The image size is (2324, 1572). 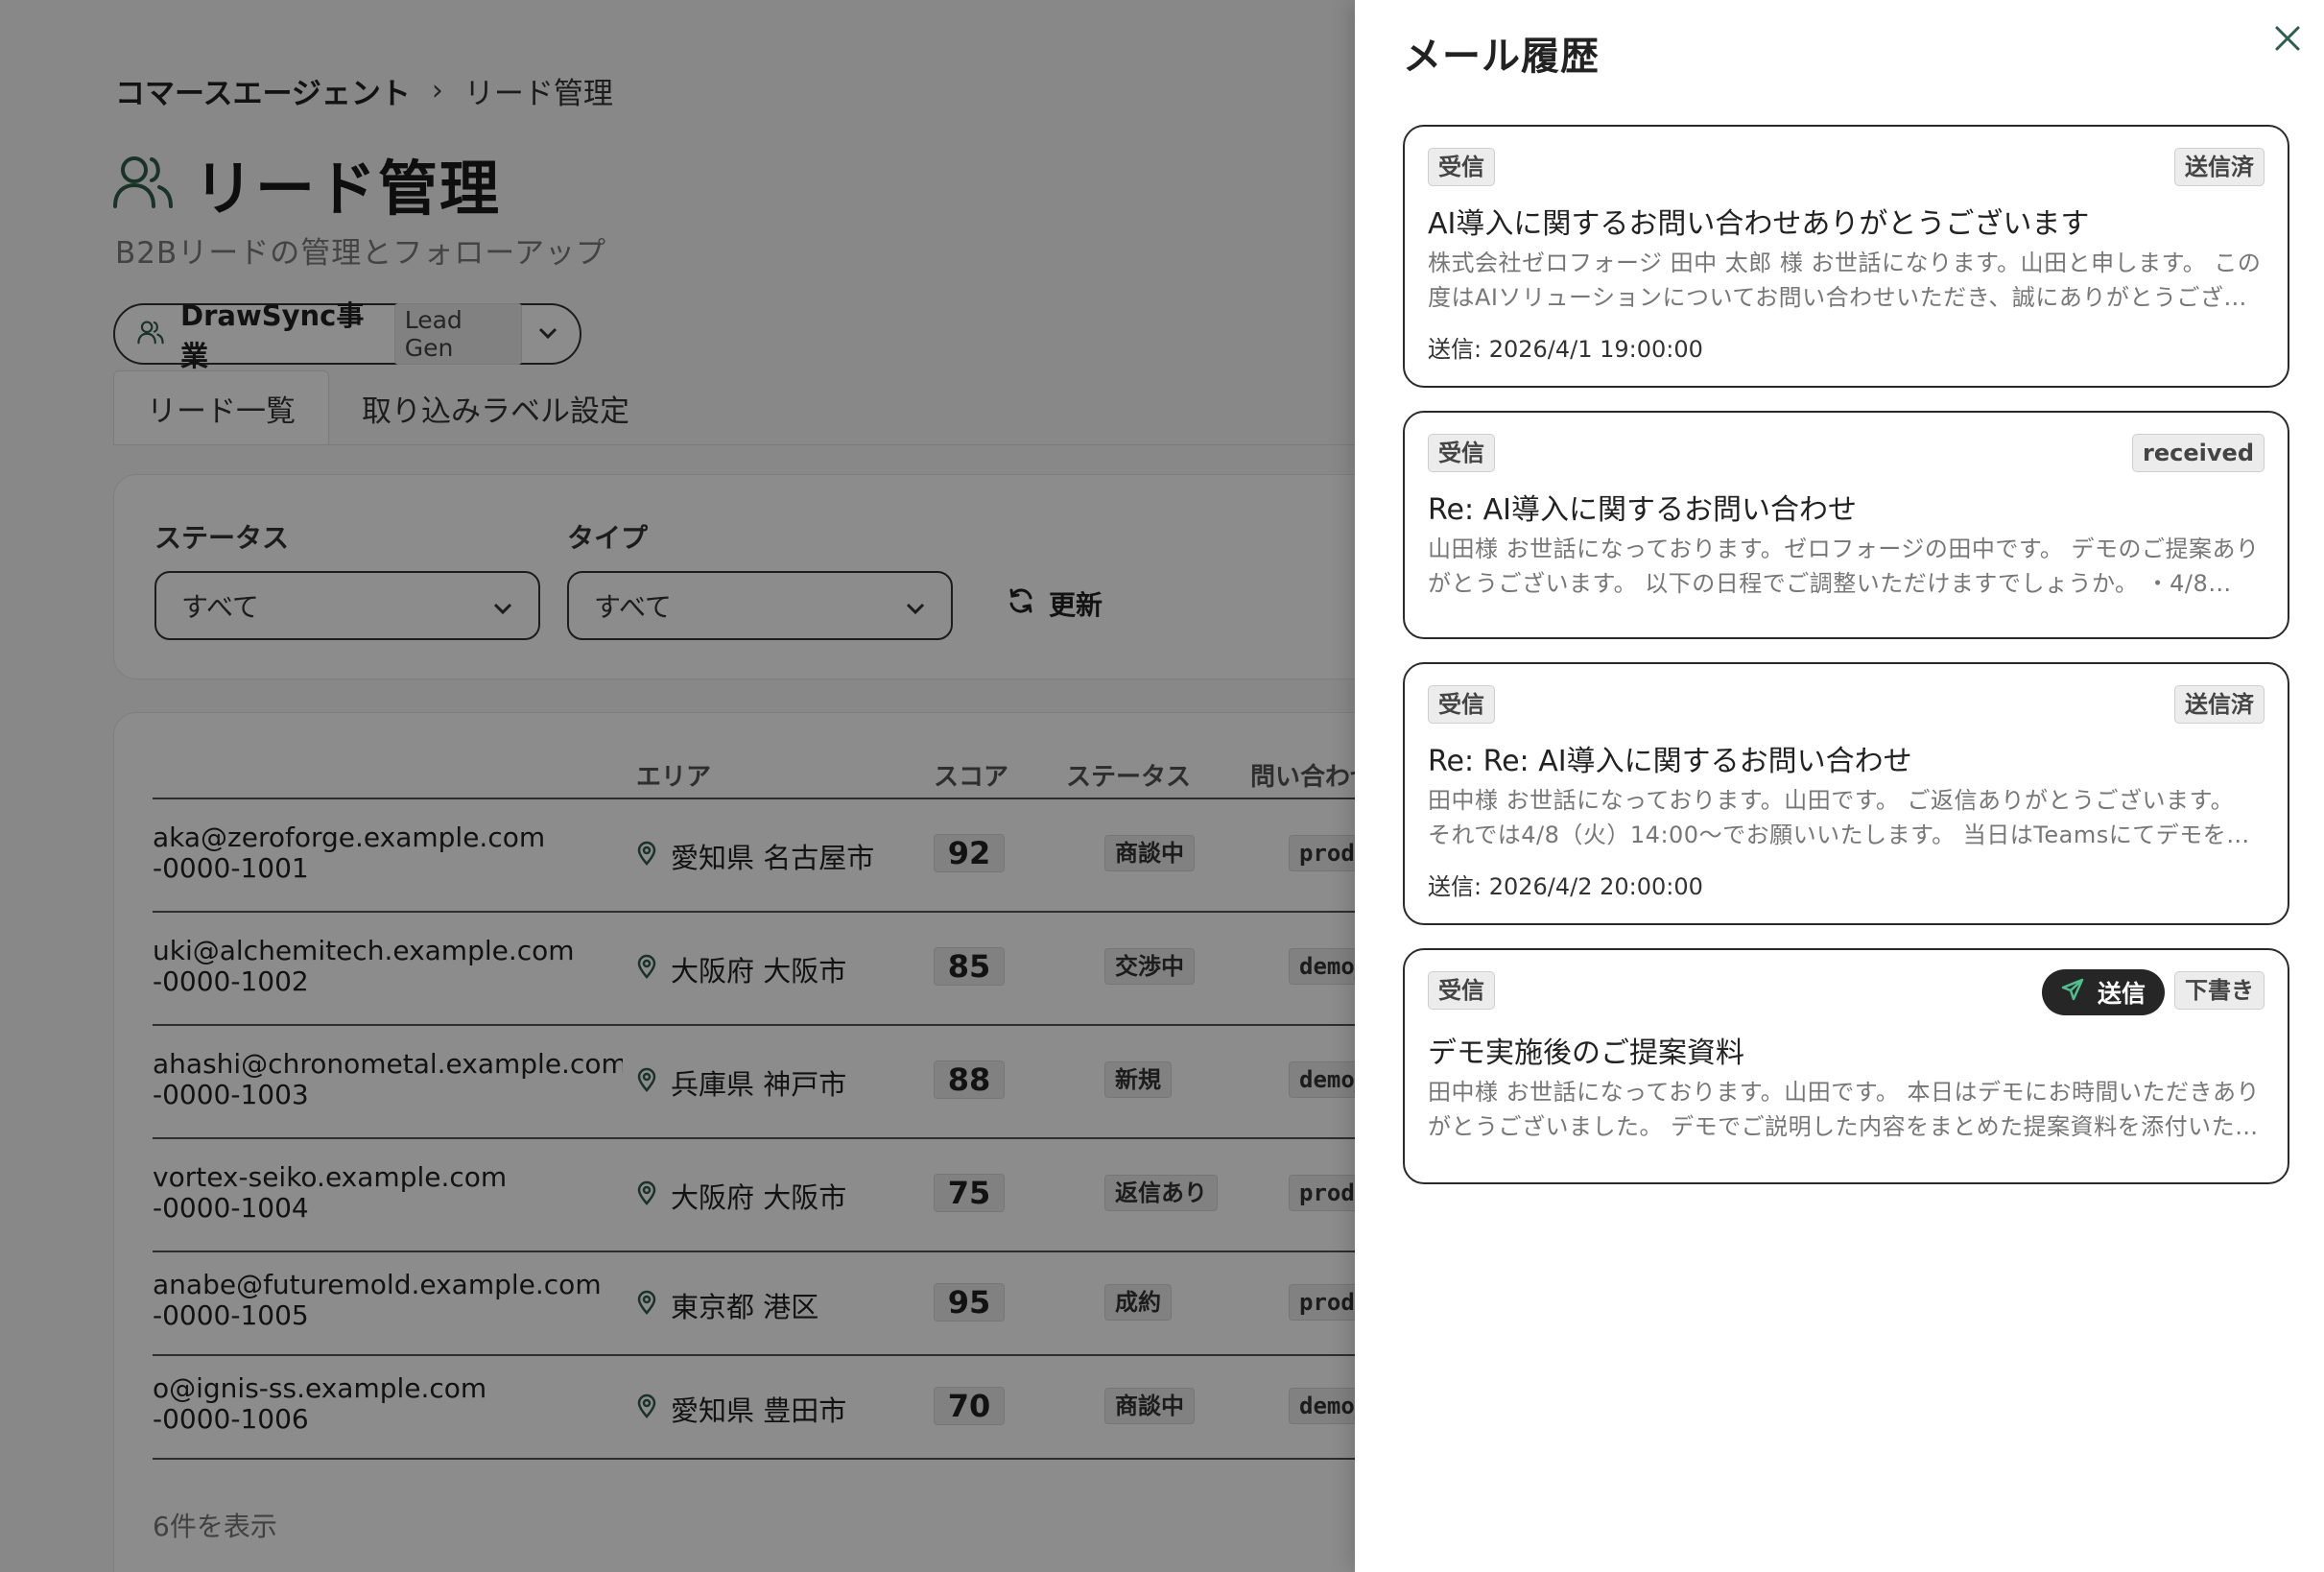 I want to click on email-subject: Re: Re: AI導入に関するお問い合わせ, so click(x=1670, y=761).